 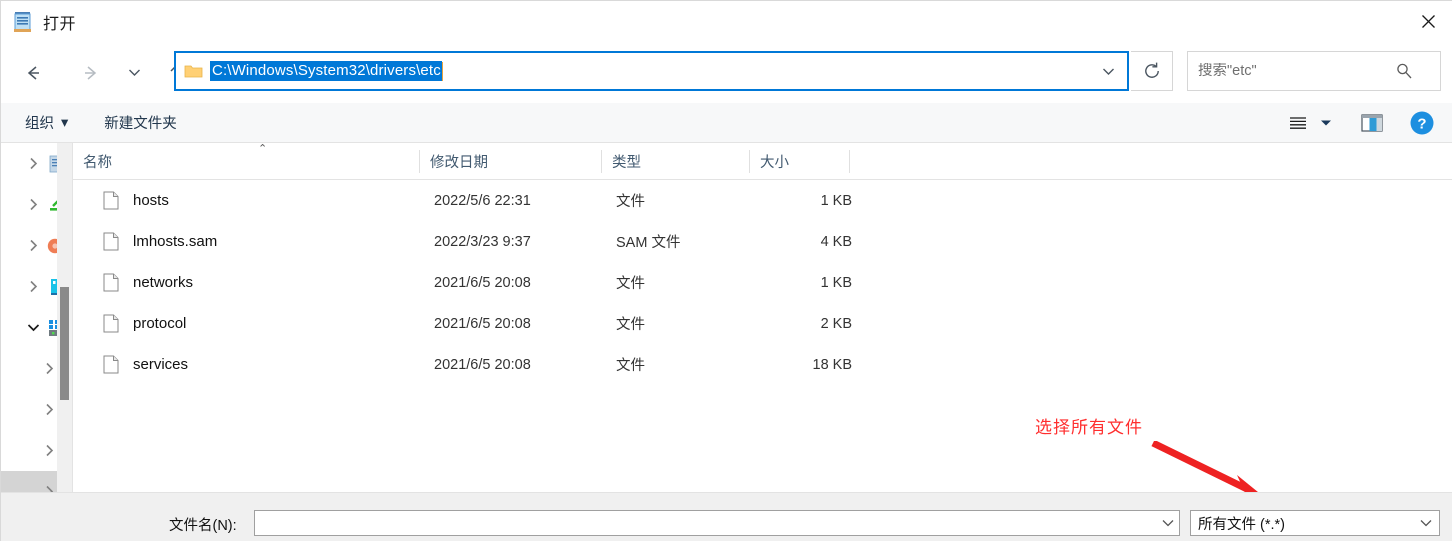 I want to click on arrow-left-icon, so click(x=33, y=72).